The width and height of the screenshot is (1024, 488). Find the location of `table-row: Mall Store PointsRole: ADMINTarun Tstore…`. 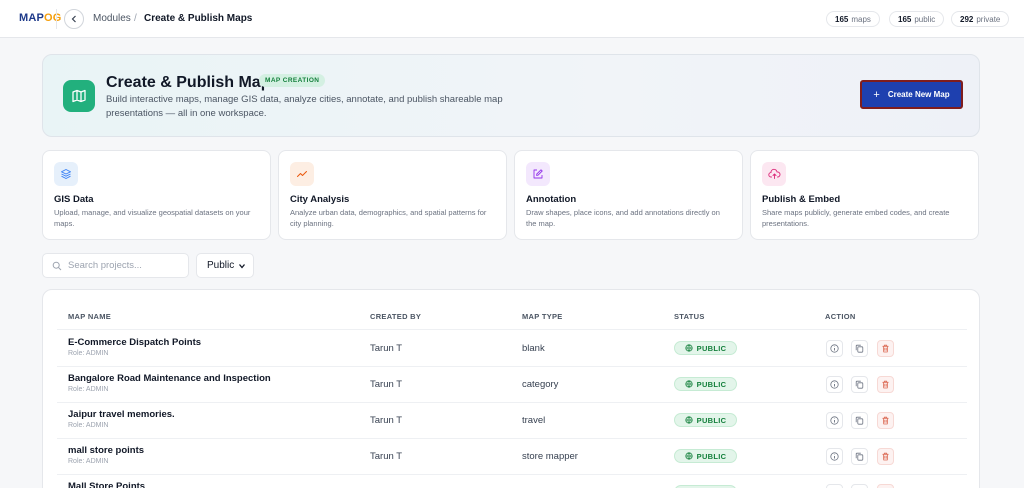

table-row: Mall Store PointsRole: ADMINTarun Tstore… is located at coordinates (511, 481).